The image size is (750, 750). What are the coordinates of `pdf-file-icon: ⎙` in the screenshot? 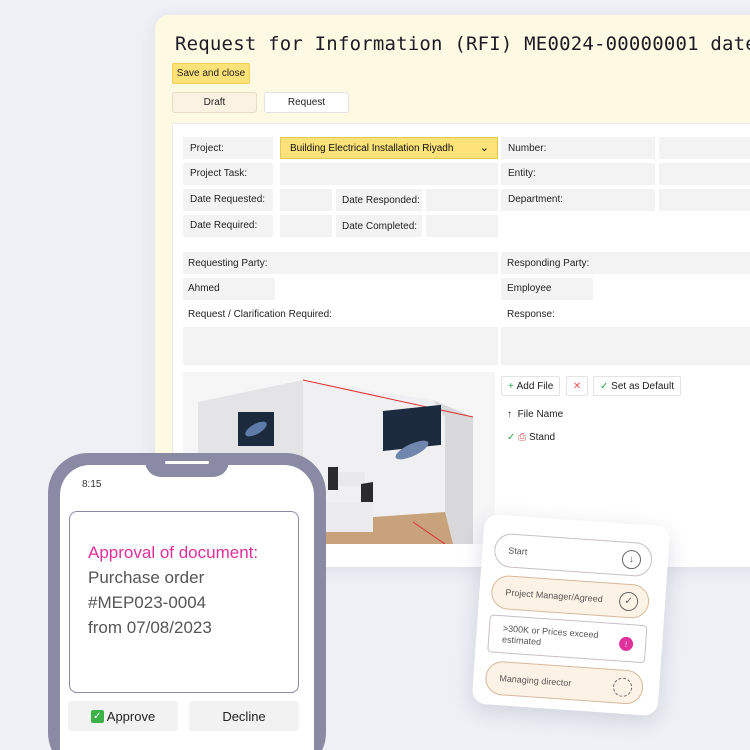 It's located at (522, 437).